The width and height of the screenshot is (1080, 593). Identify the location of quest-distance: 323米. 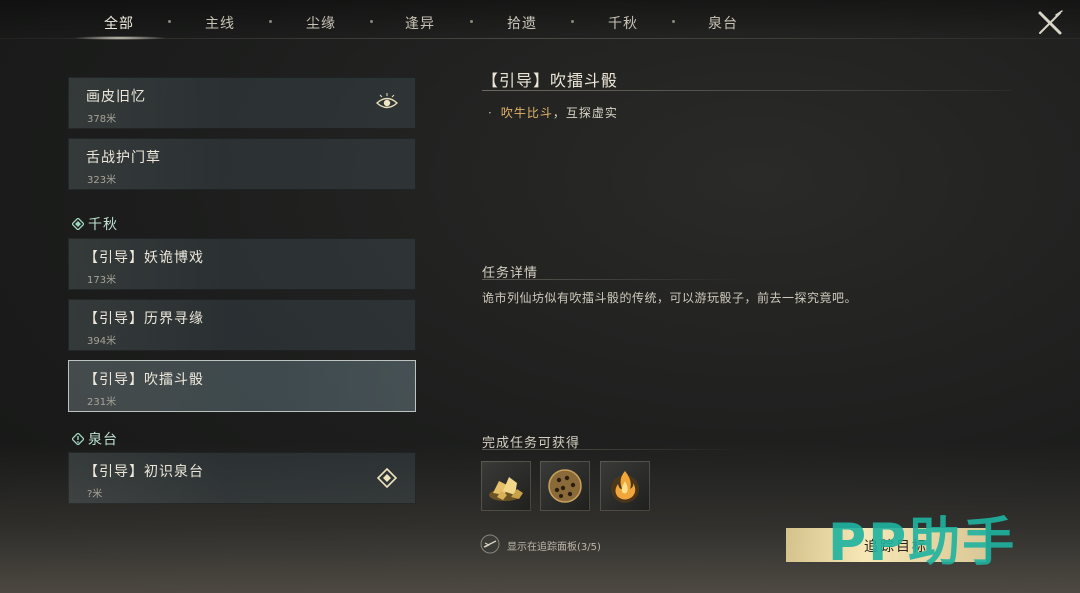
(102, 180).